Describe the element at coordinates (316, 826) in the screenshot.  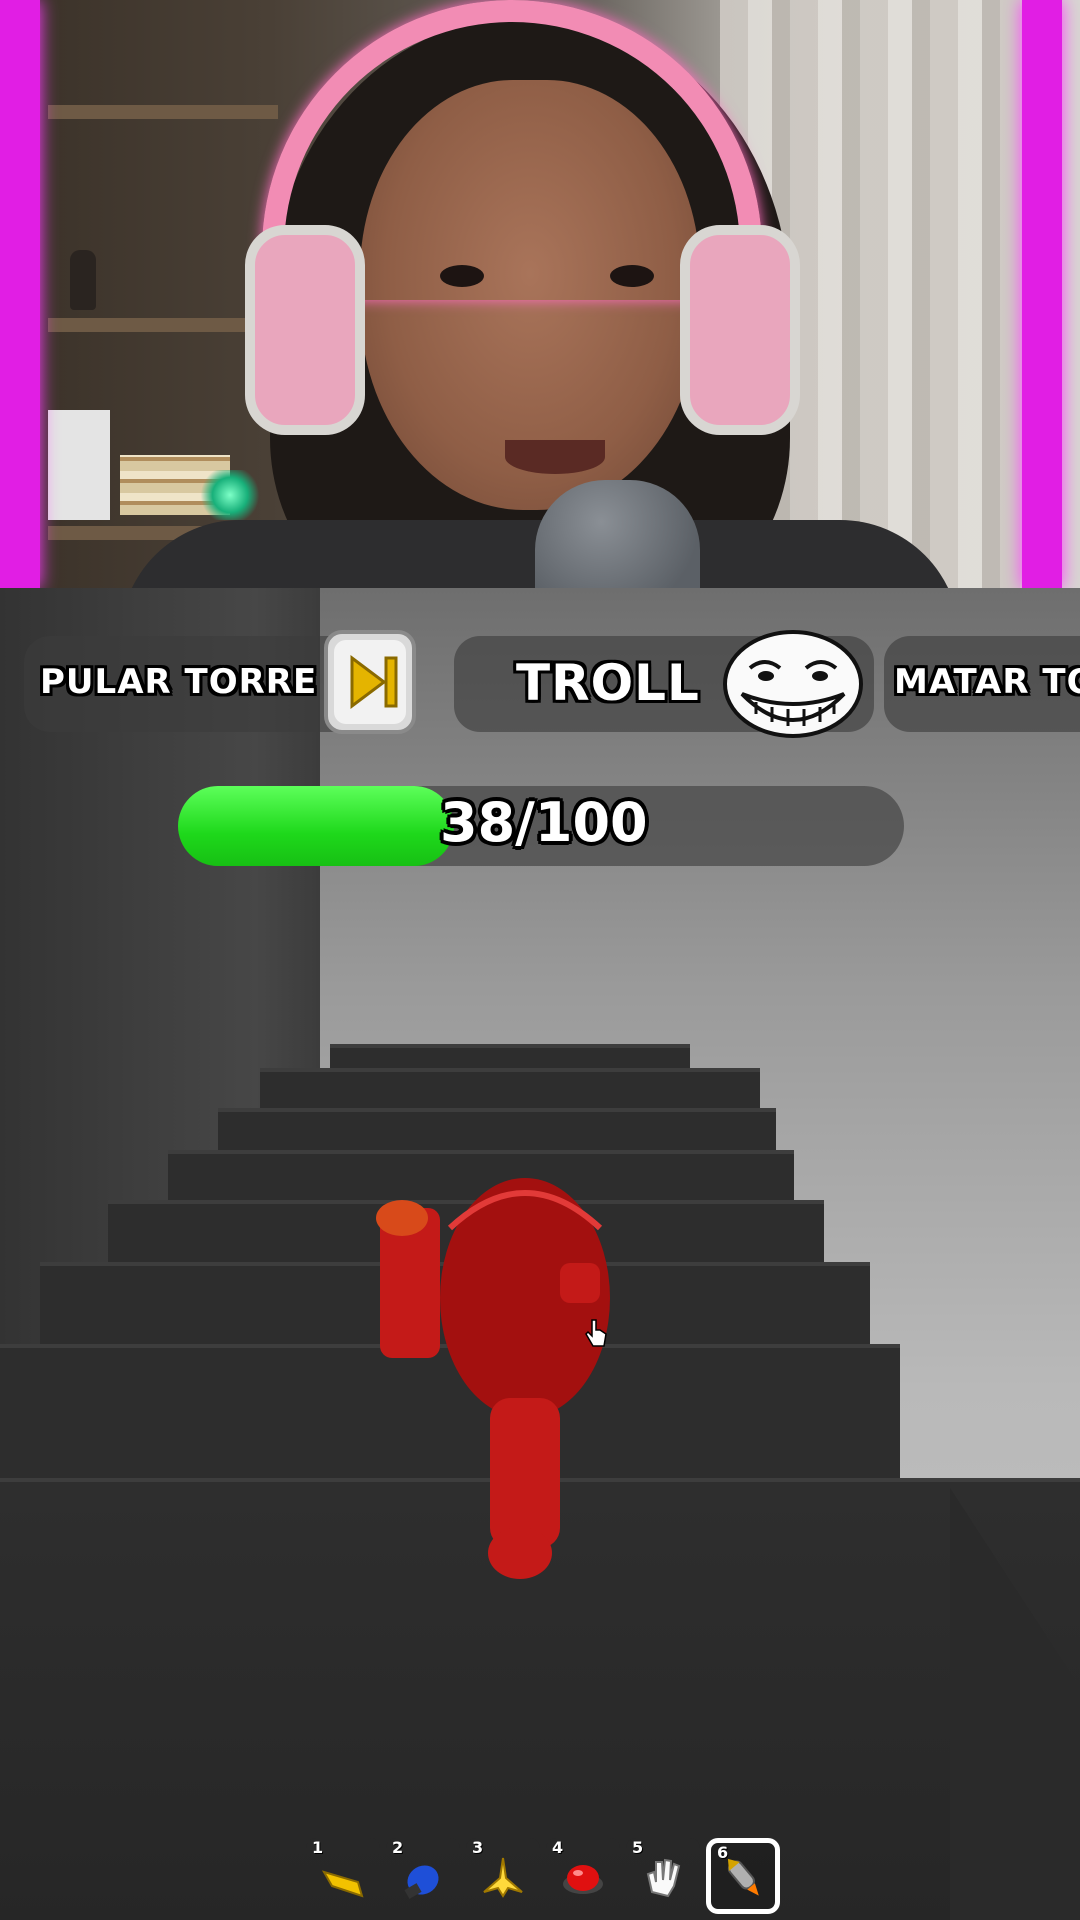
I see `progress-fill` at that location.